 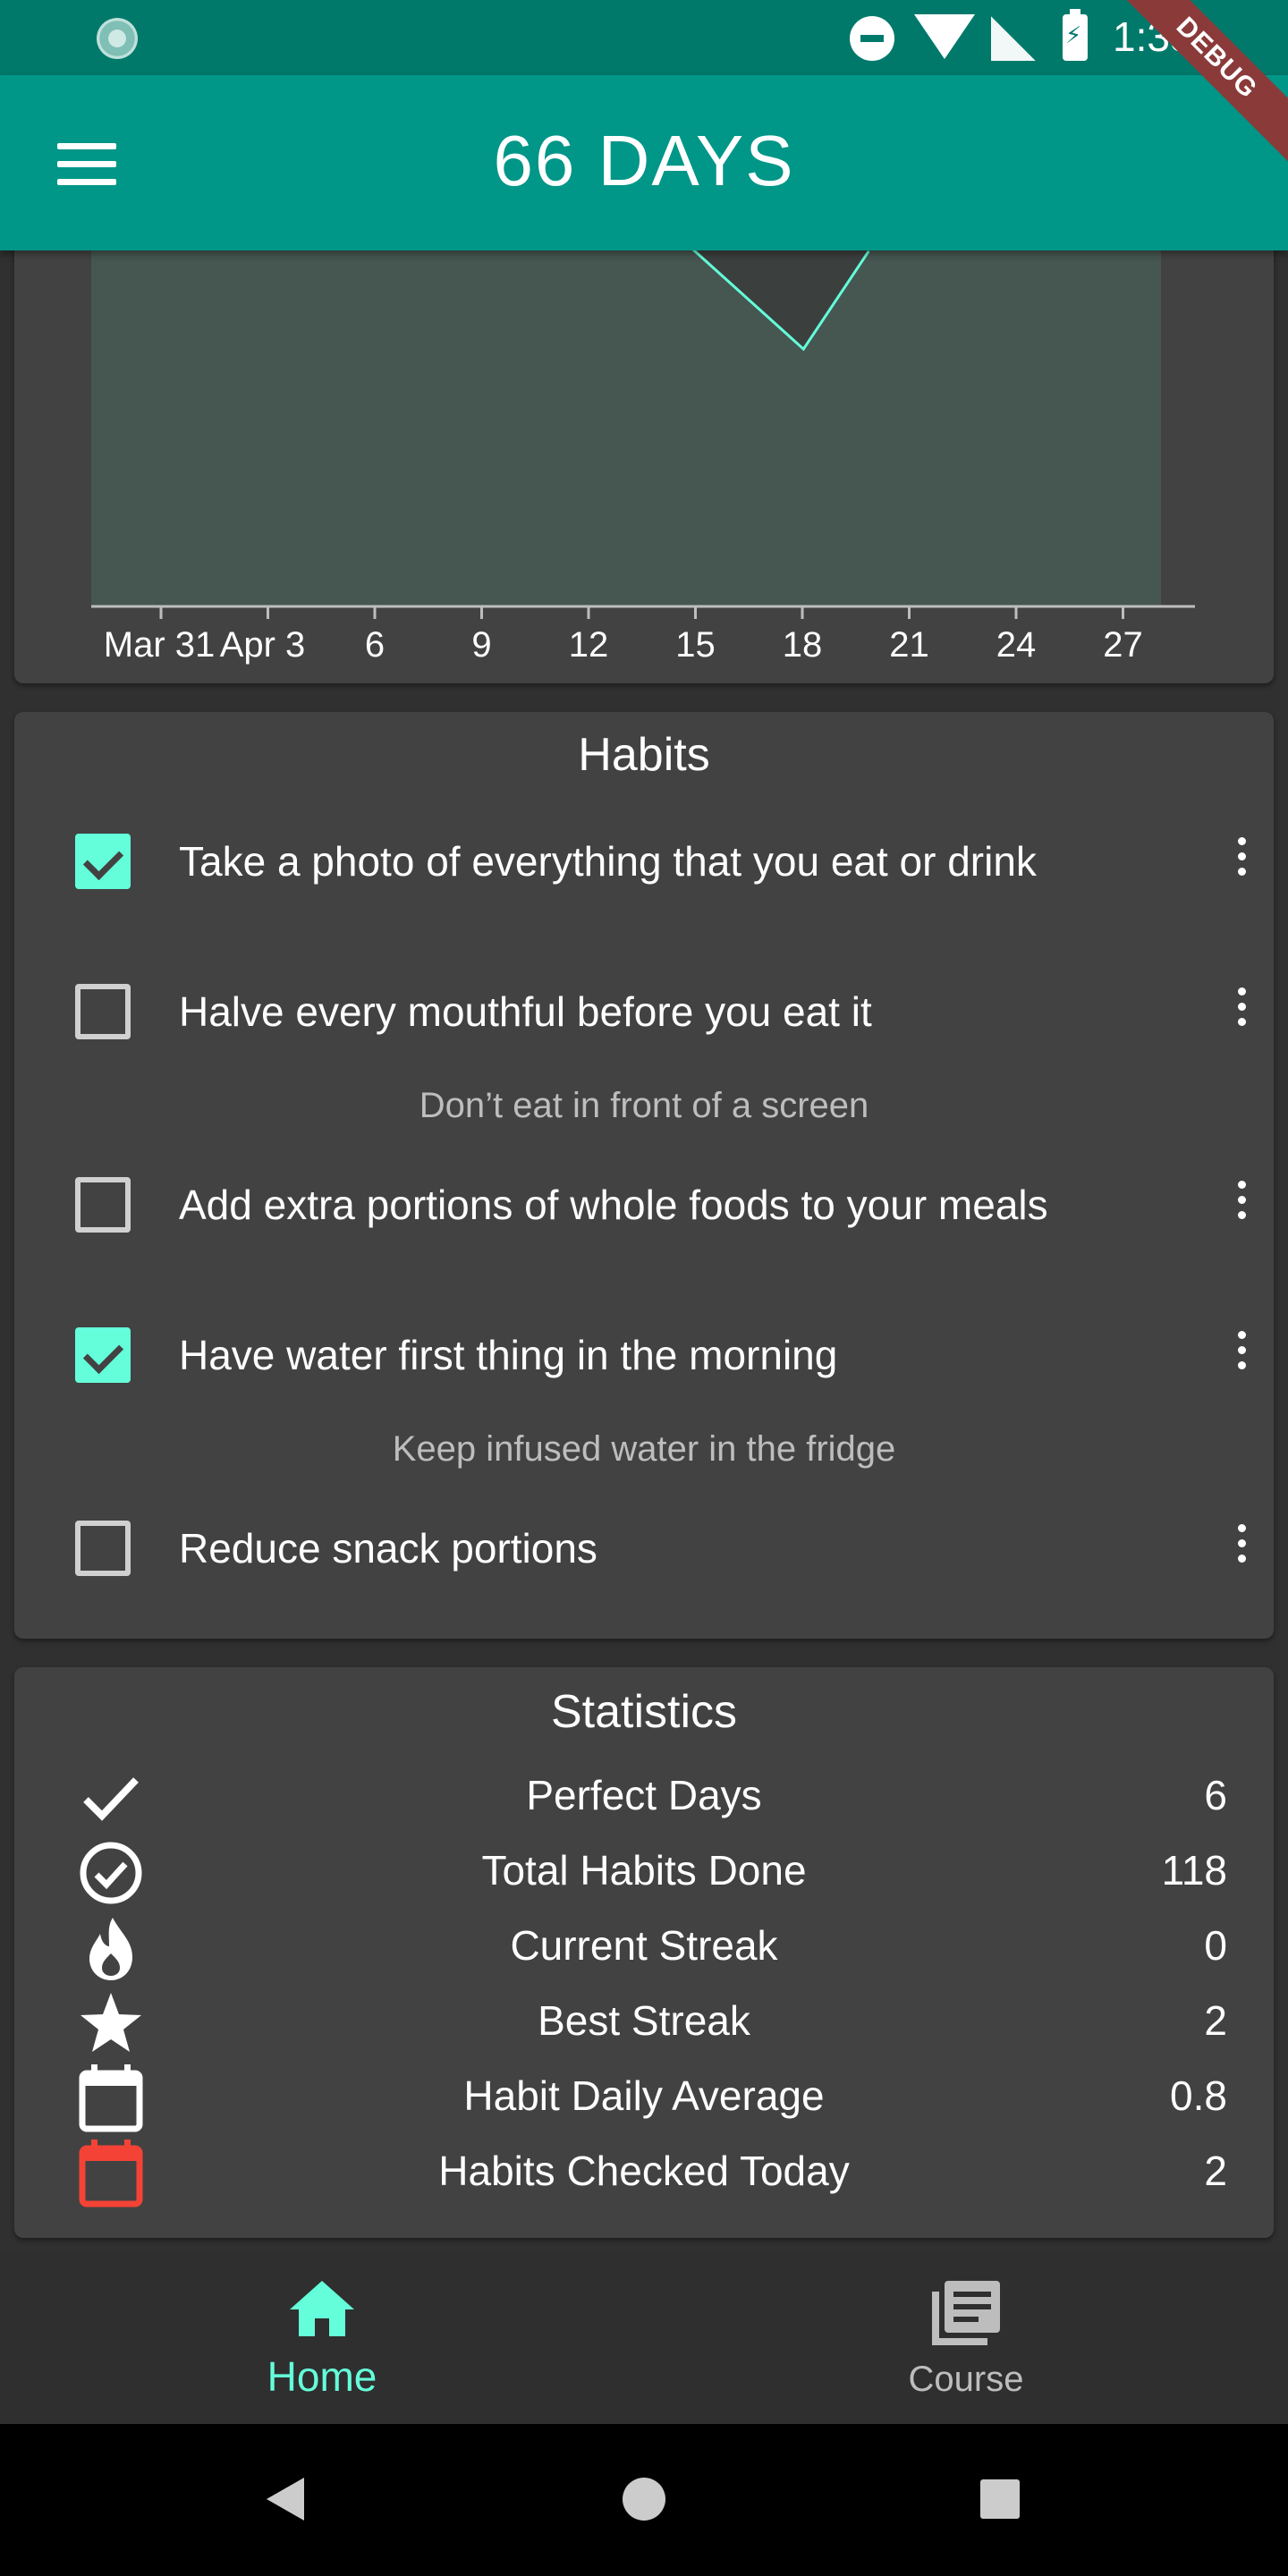 I want to click on stat-value: 6, so click(x=1215, y=1795).